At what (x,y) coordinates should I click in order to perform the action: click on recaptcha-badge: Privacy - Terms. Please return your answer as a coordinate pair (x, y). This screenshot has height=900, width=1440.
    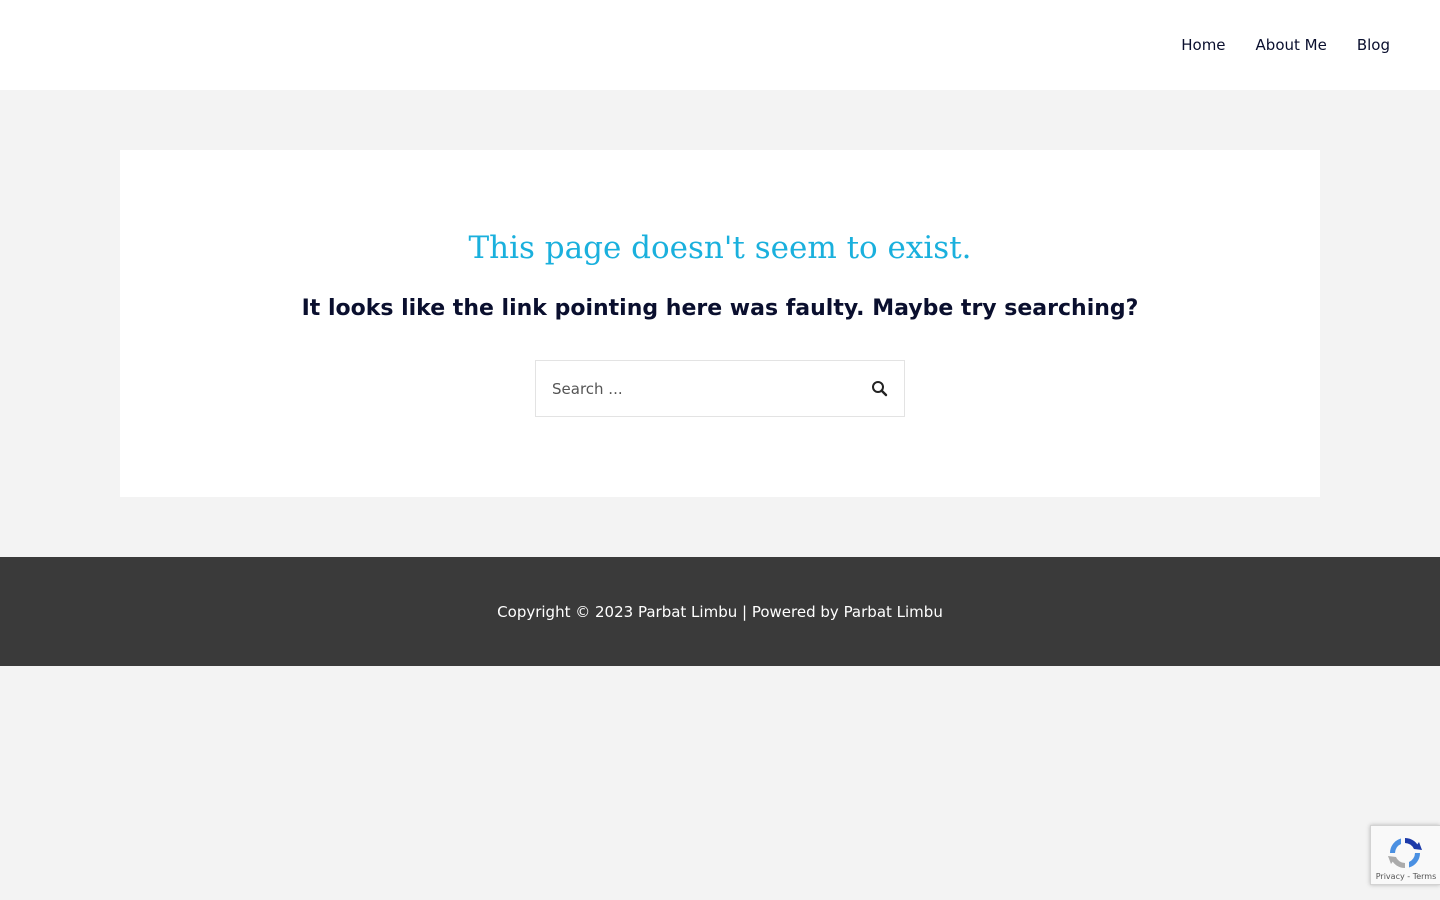
    Looking at the image, I should click on (1405, 855).